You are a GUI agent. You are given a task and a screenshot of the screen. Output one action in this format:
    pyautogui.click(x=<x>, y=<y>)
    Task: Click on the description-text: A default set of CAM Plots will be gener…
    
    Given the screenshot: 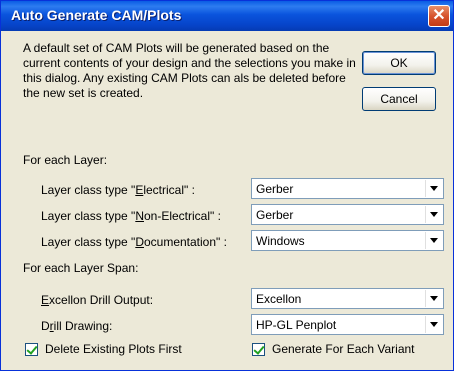 What is the action you would take?
    pyautogui.click(x=189, y=70)
    